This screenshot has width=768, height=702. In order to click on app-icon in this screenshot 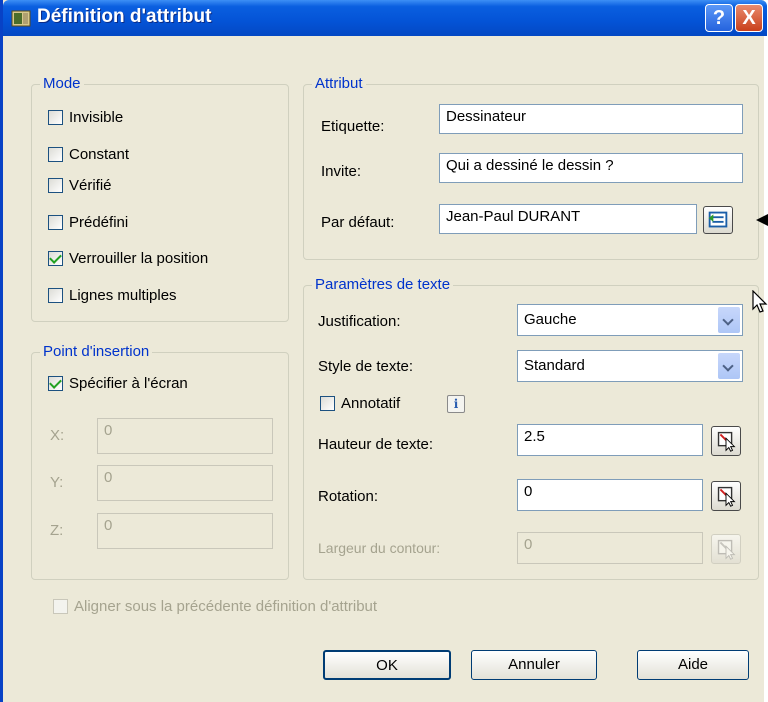, I will do `click(21, 18)`.